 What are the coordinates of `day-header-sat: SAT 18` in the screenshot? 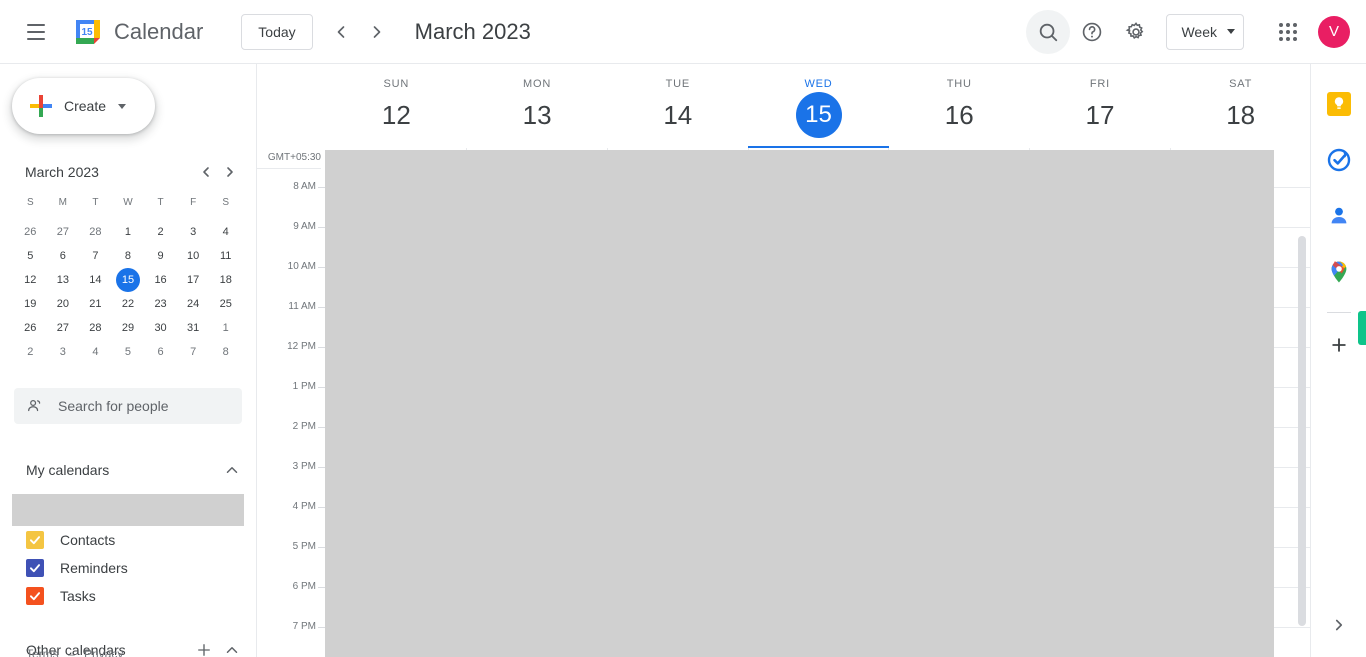 It's located at (1240, 106).